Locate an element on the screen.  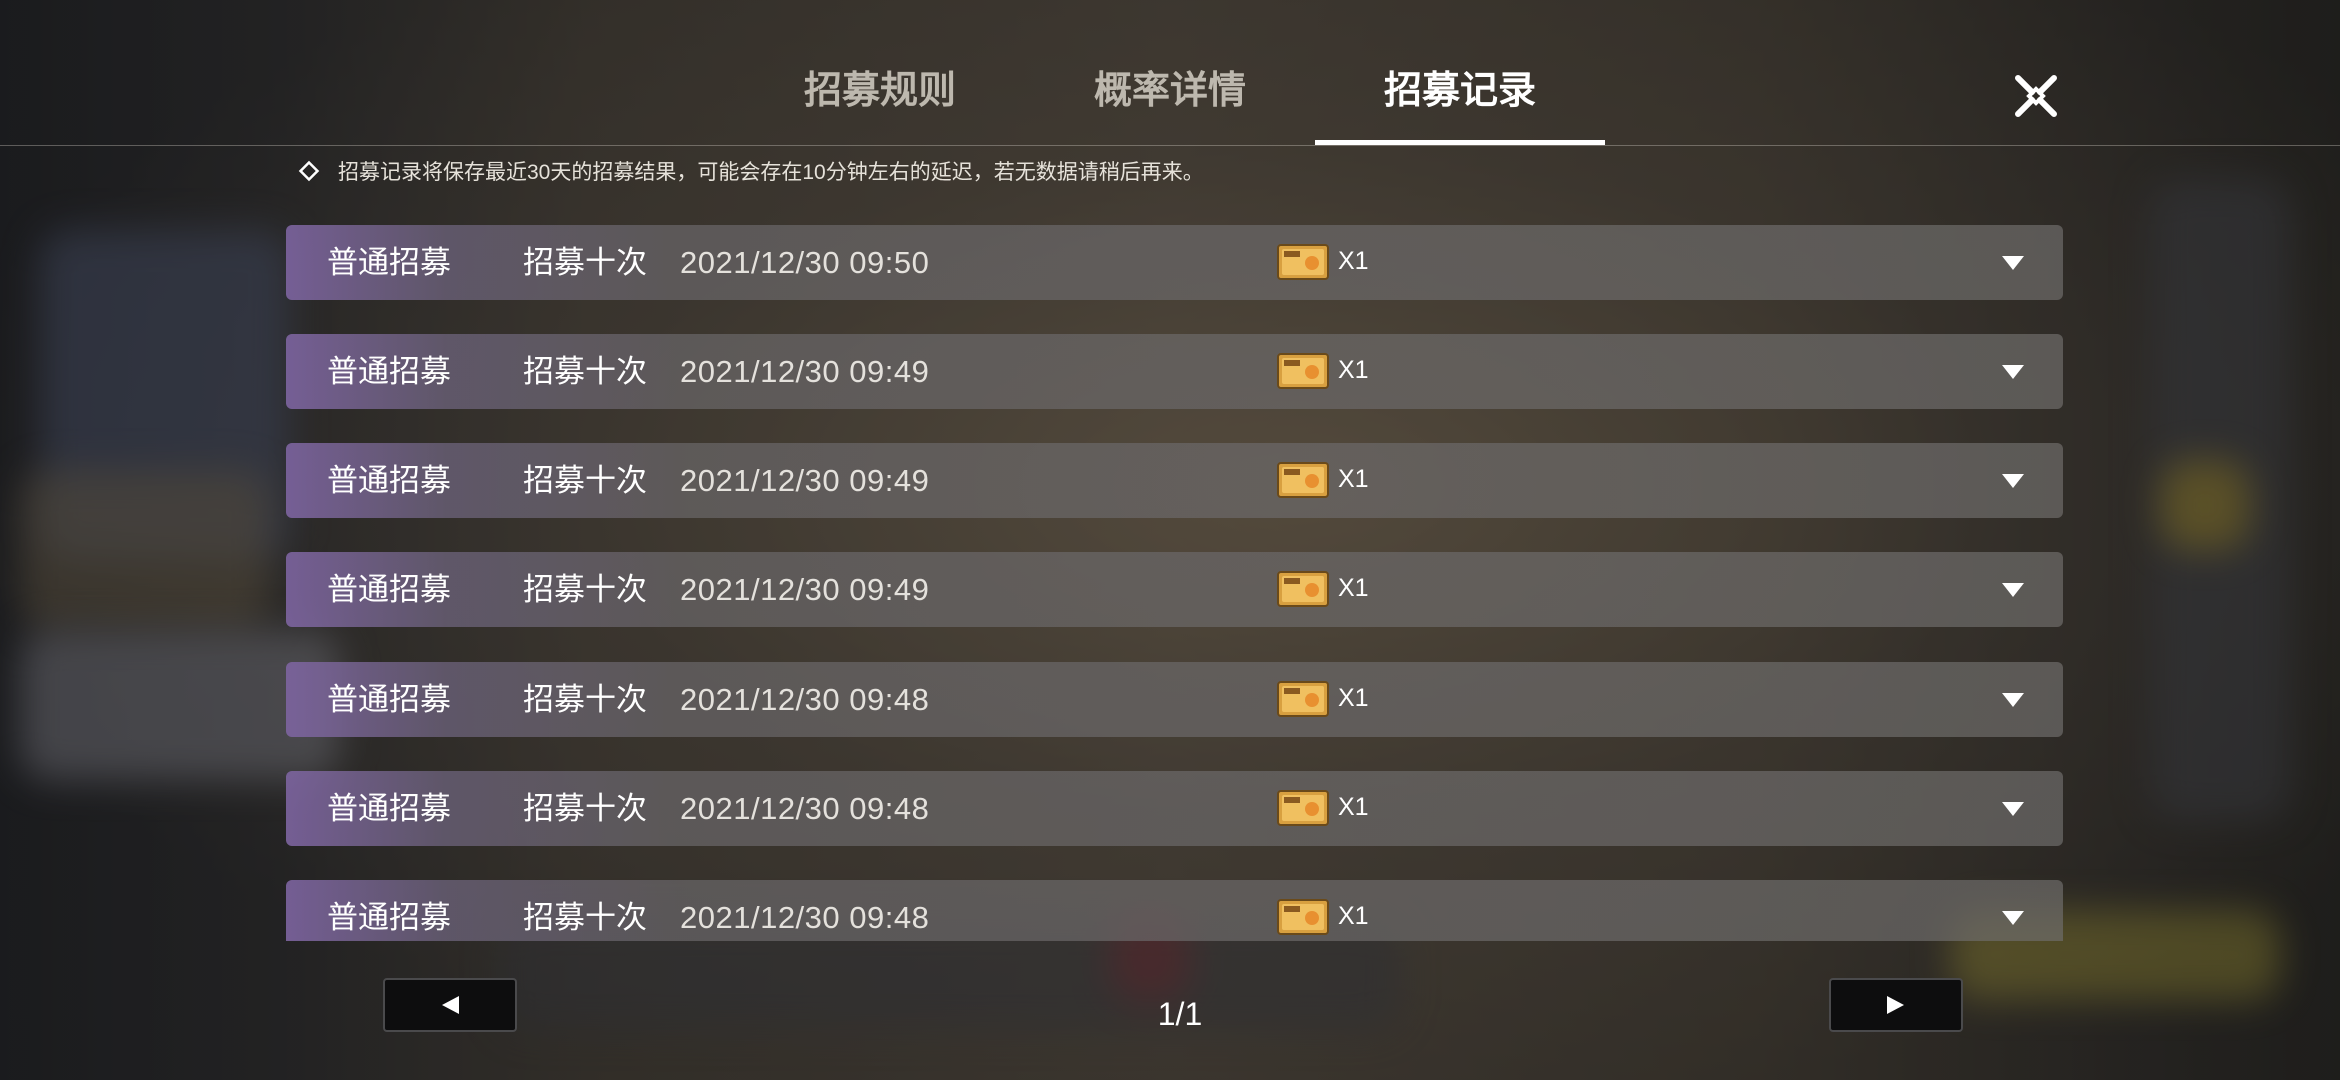
close-button is located at coordinates (2036, 96).